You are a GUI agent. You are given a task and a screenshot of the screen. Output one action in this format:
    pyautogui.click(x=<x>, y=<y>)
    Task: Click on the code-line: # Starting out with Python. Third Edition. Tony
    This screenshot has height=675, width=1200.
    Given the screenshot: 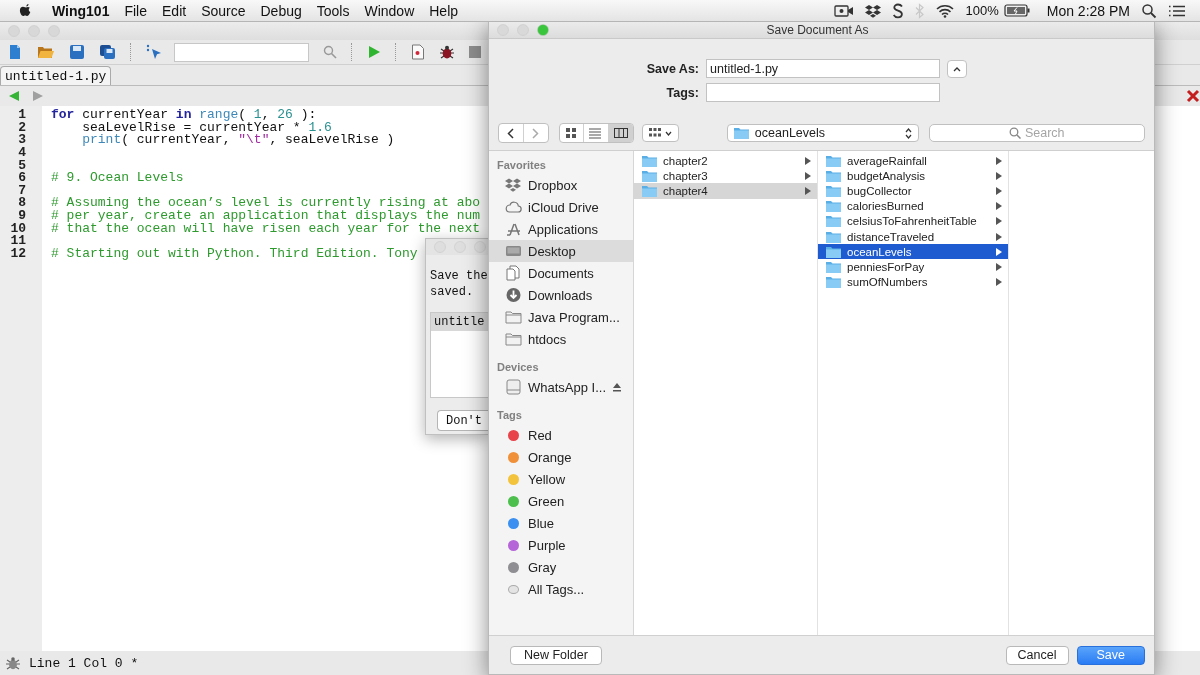 What is the action you would take?
    pyautogui.click(x=234, y=254)
    